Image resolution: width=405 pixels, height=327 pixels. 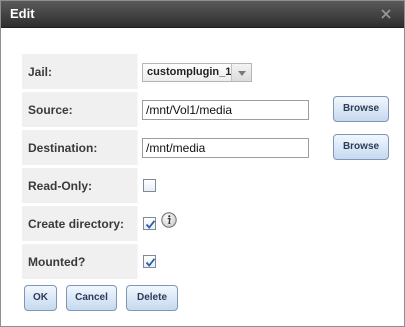 What do you see at coordinates (189, 72) in the screenshot?
I see `jail-select-value: customplugin_1` at bounding box center [189, 72].